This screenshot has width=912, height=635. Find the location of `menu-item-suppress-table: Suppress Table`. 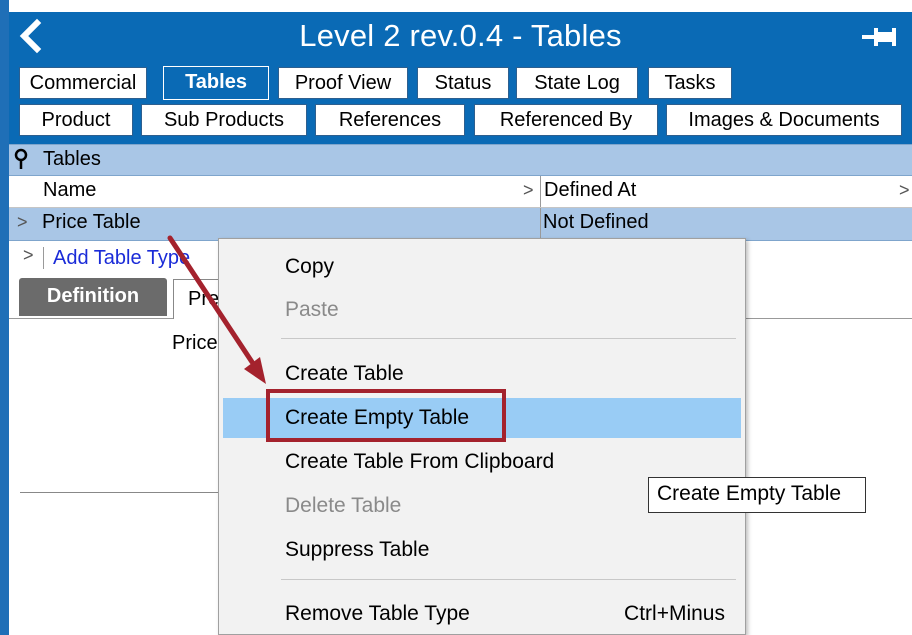

menu-item-suppress-table: Suppress Table is located at coordinates (482, 550).